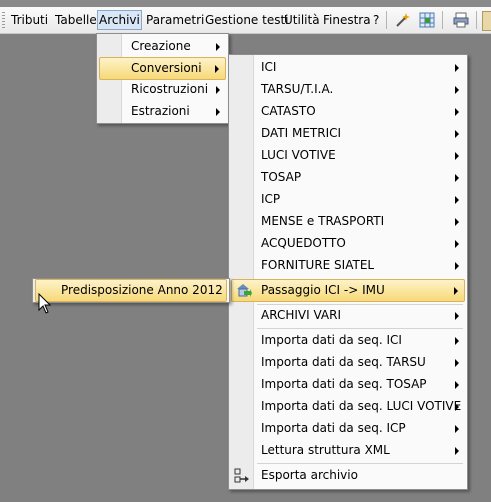 This screenshot has width=491, height=502. What do you see at coordinates (331, 340) in the screenshot?
I see `menu-item-label: Importa dati da seq. ICI` at bounding box center [331, 340].